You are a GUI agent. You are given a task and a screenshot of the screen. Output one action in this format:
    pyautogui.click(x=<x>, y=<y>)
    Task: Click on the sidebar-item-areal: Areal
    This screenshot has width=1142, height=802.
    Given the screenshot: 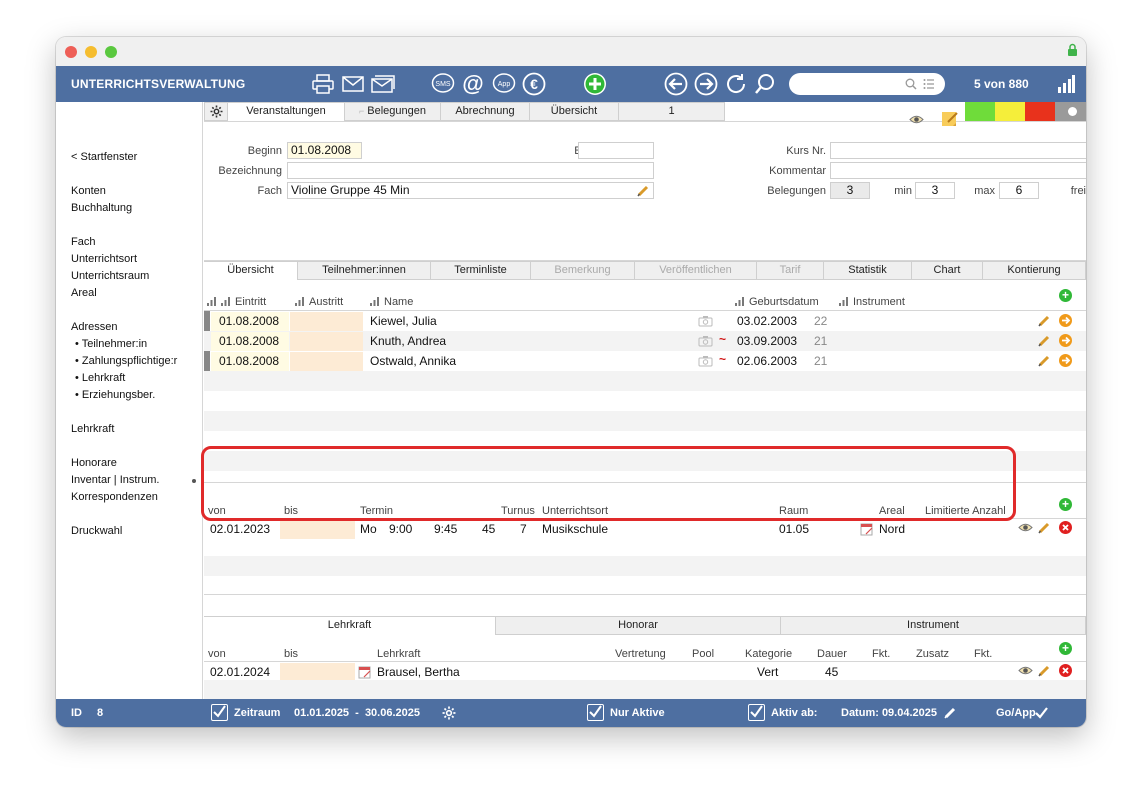 What is the action you would take?
    pyautogui.click(x=84, y=293)
    